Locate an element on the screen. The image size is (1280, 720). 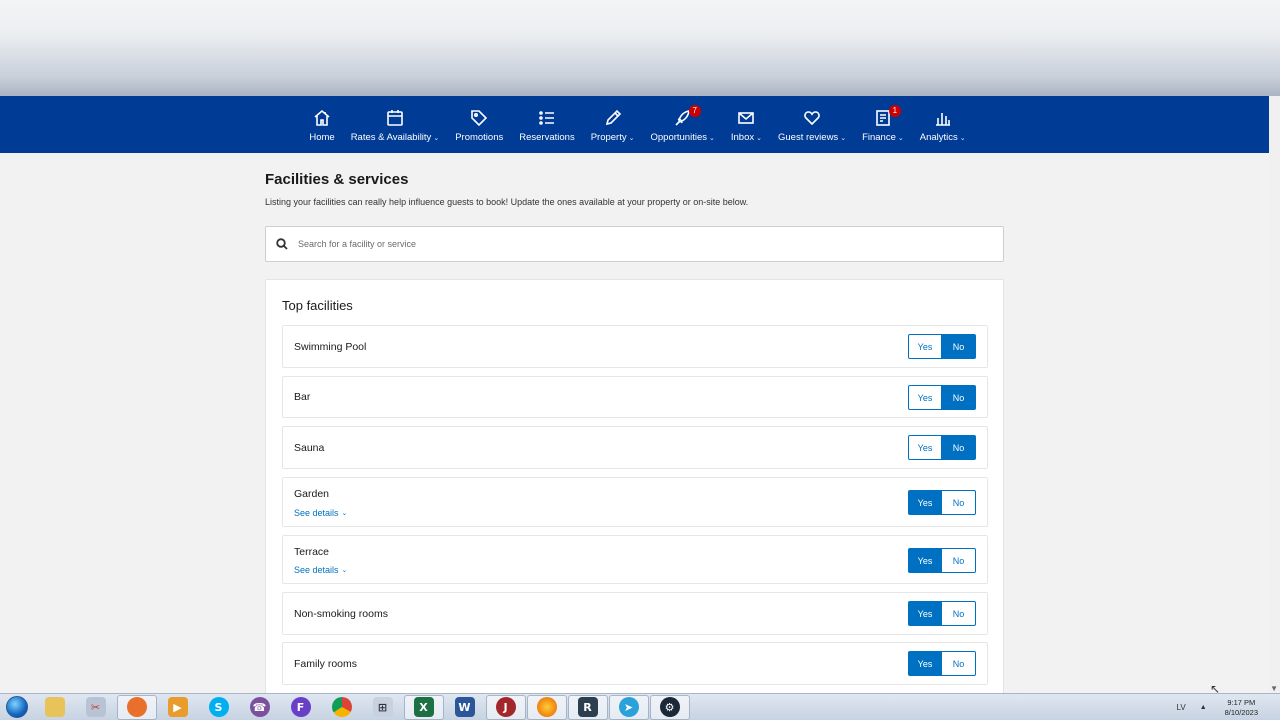
media-player-icon: ▶ is located at coordinates (177, 707).